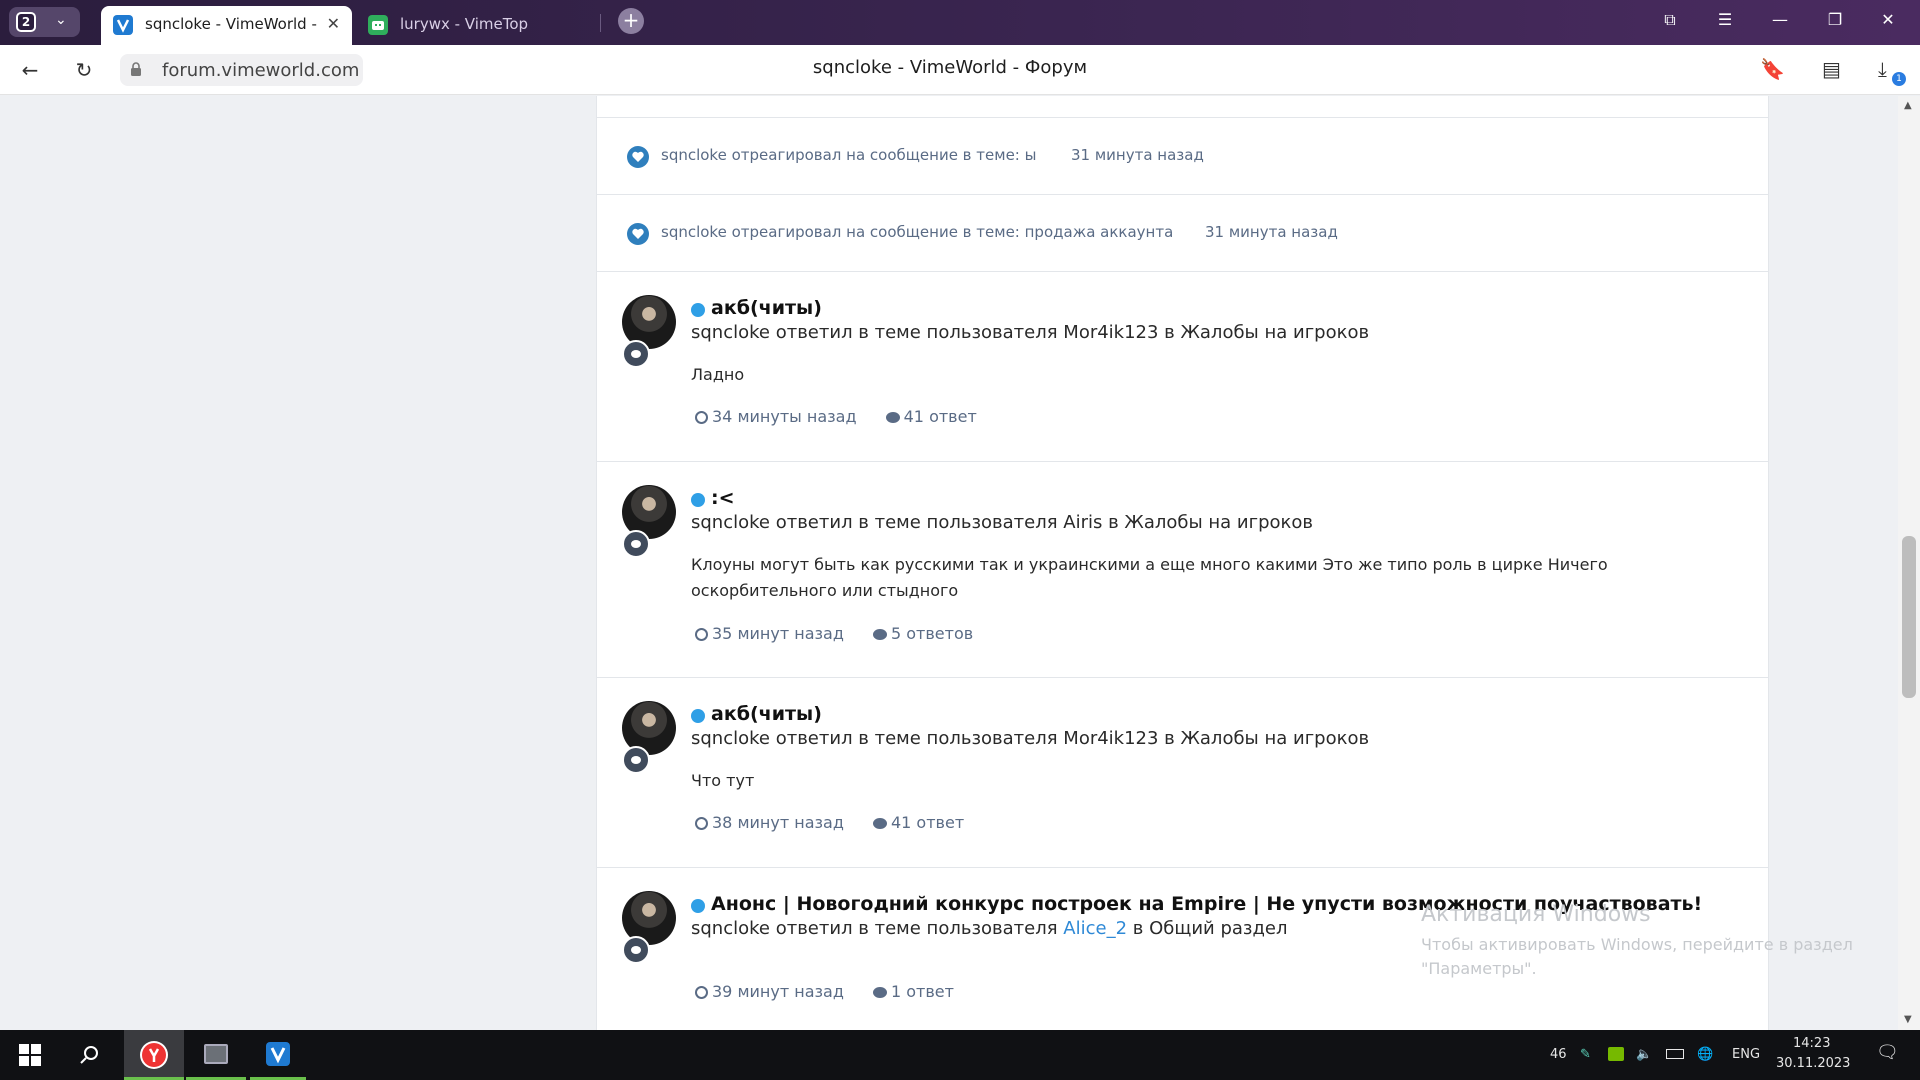 The width and height of the screenshot is (1920, 1080). What do you see at coordinates (1908, 1019) in the screenshot?
I see `scroll-down-icon: ▼` at bounding box center [1908, 1019].